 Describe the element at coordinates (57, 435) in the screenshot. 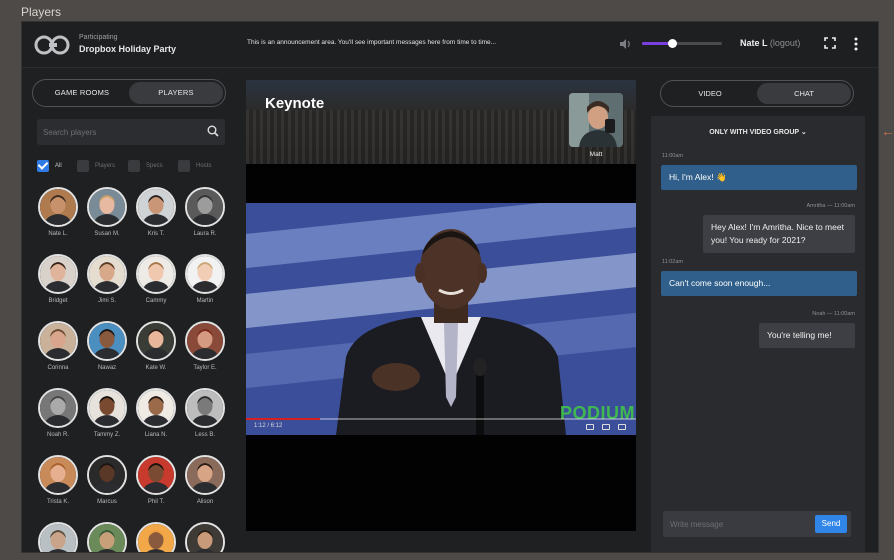

I see `player-name: Noah R.` at that location.